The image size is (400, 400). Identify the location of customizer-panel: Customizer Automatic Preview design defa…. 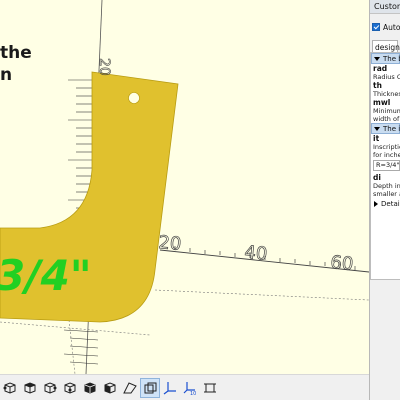
(384, 200).